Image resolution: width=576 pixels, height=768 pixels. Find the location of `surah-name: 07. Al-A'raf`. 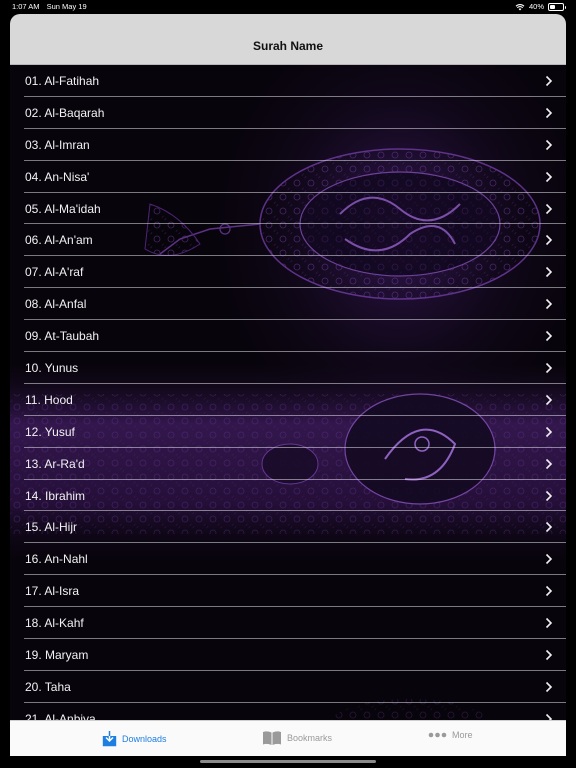

surah-name: 07. Al-A'raf is located at coordinates (54, 272).